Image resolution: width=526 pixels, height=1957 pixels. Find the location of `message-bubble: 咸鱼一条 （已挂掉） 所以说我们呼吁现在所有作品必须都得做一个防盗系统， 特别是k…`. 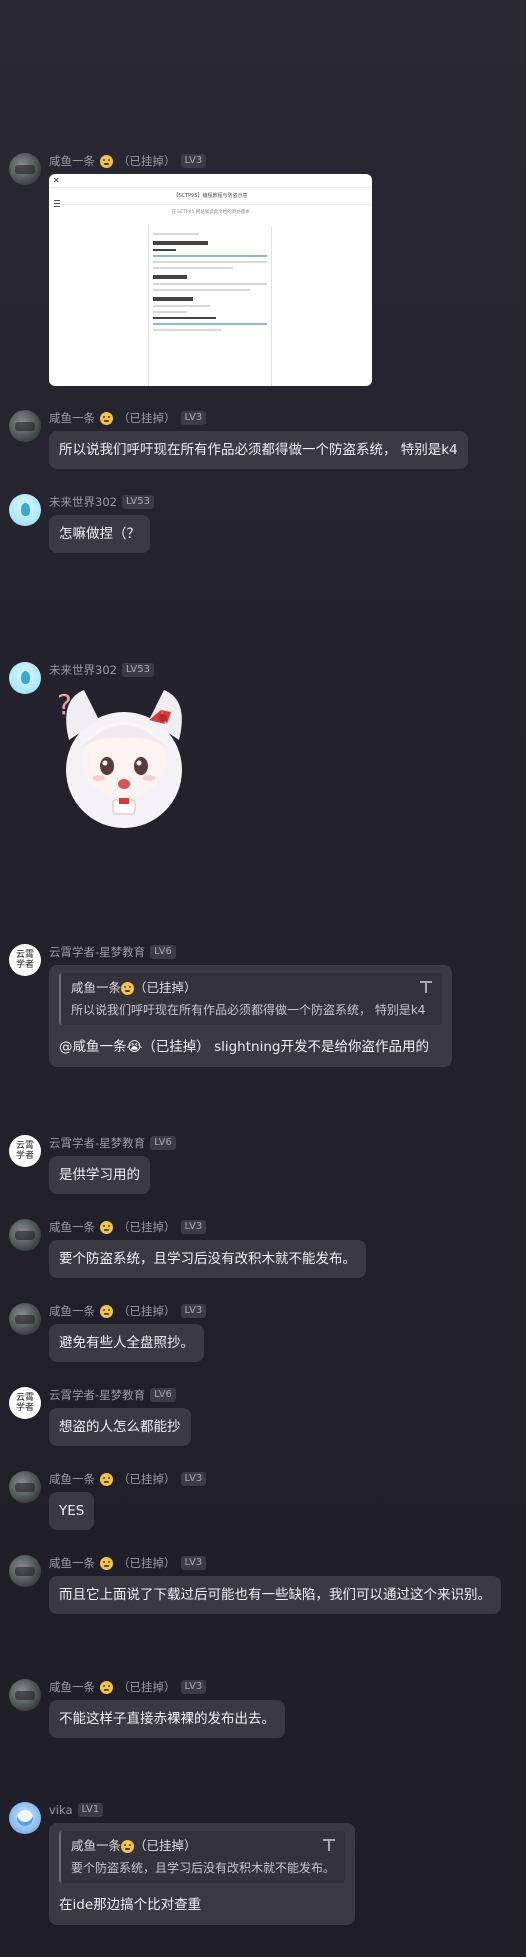

message-bubble: 咸鱼一条 （已挂掉） 所以说我们呼吁现在所有作品必须都得做一个防盗系统， 特别是k… is located at coordinates (250, 1016).